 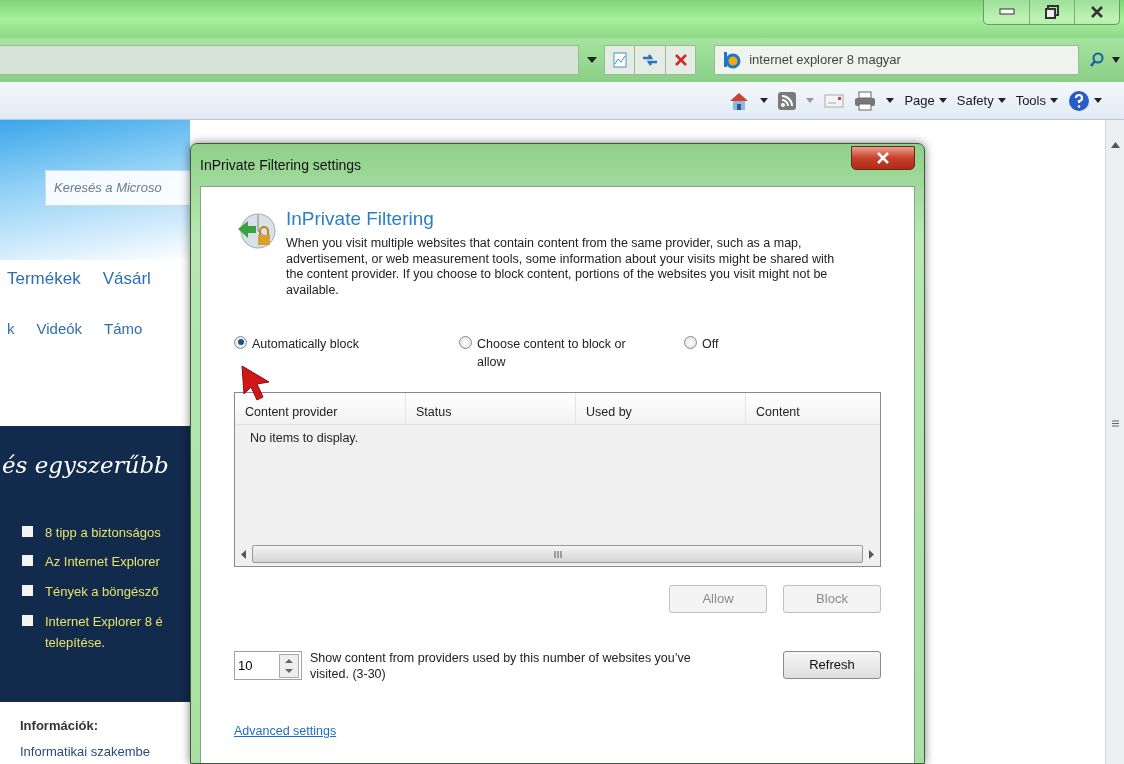 I want to click on section-heading: Információk:, so click(x=59, y=726).